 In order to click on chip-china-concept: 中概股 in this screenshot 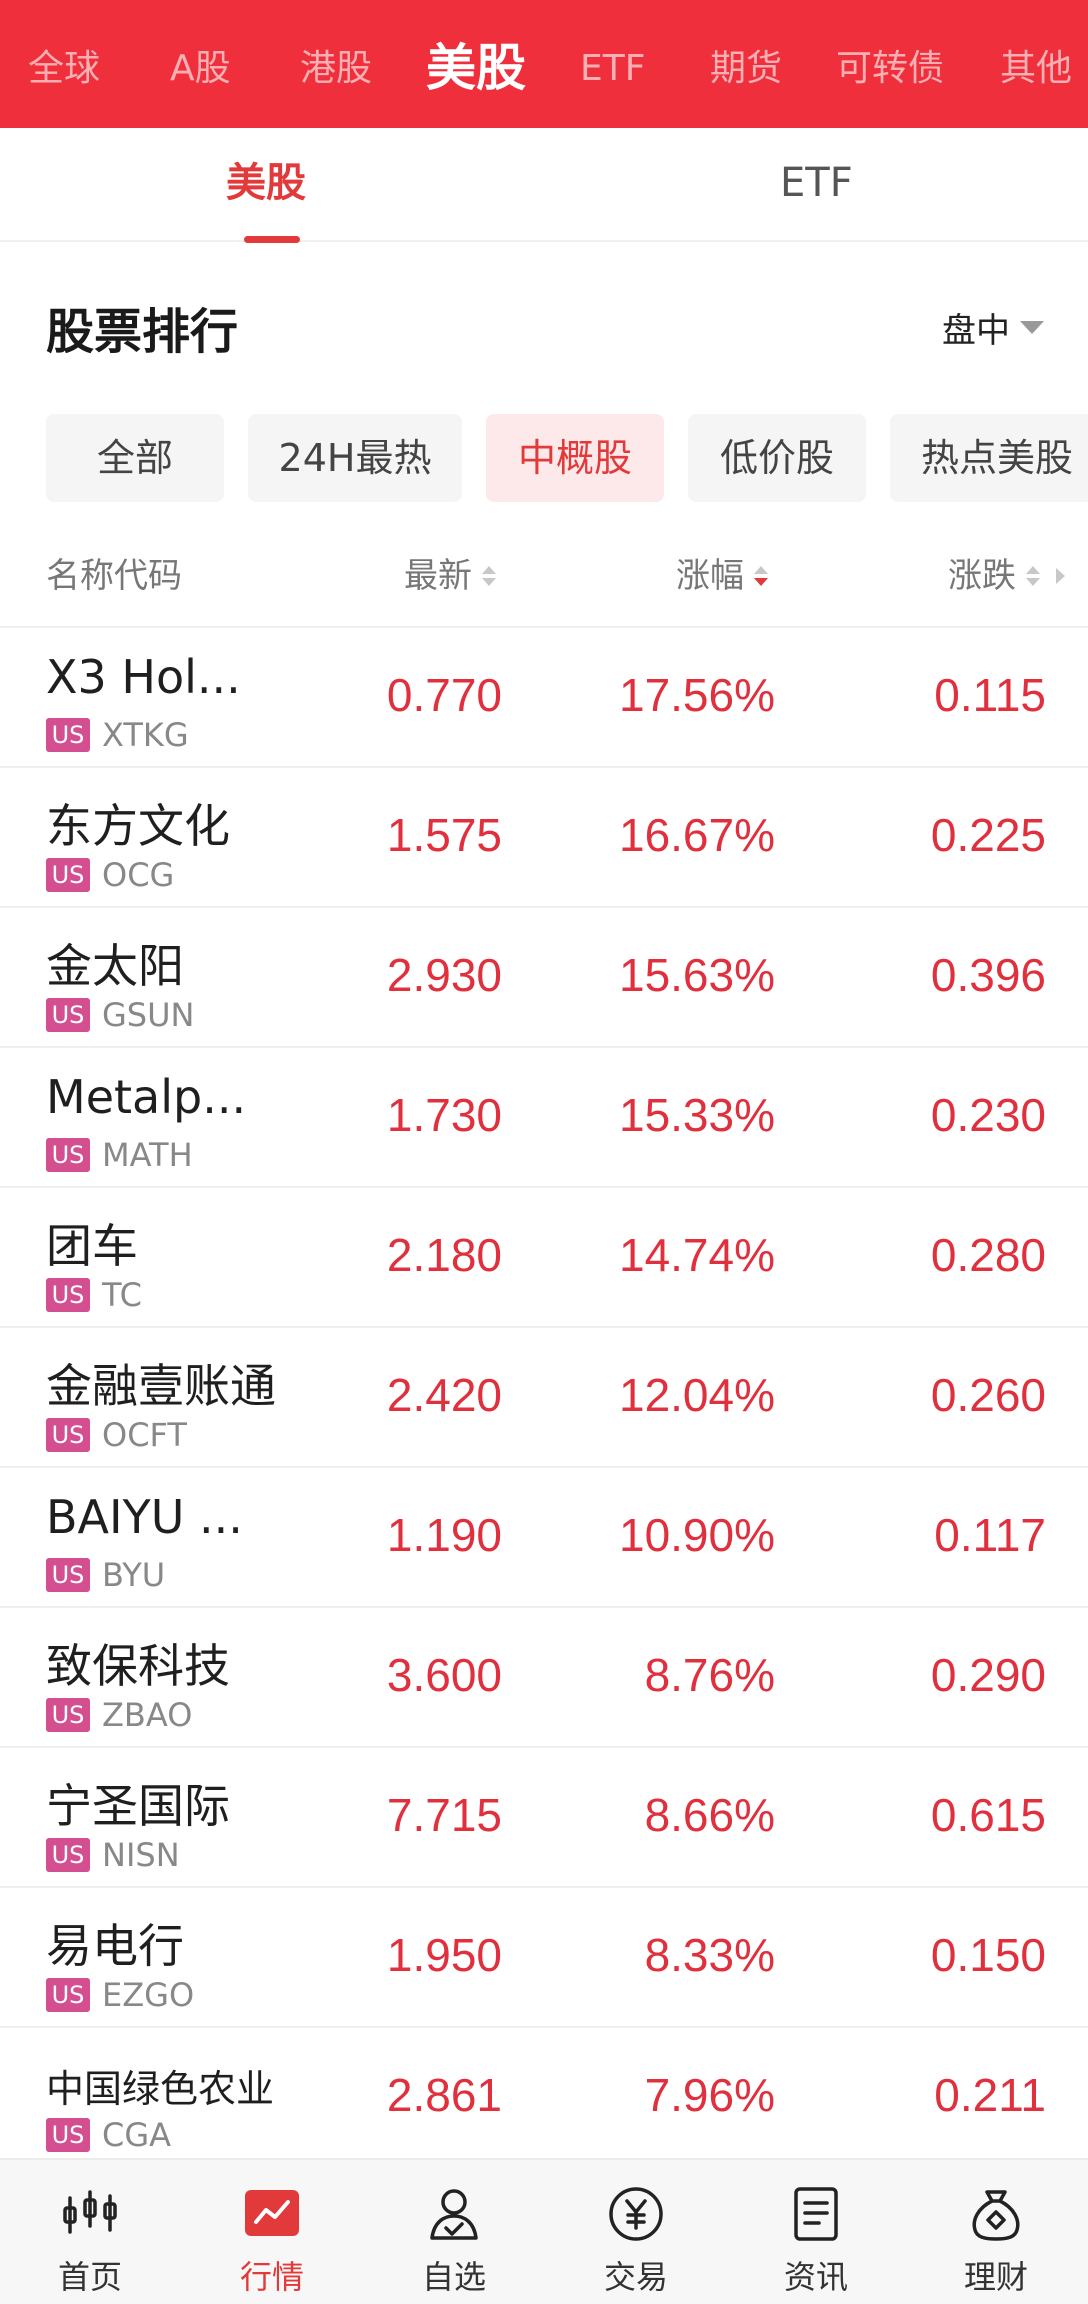, I will do `click(575, 458)`.